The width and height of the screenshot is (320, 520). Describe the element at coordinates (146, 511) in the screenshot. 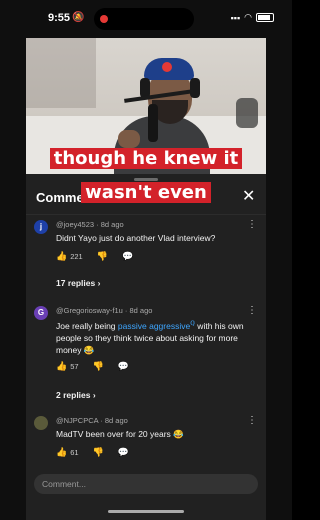

I see `home-indicator` at that location.